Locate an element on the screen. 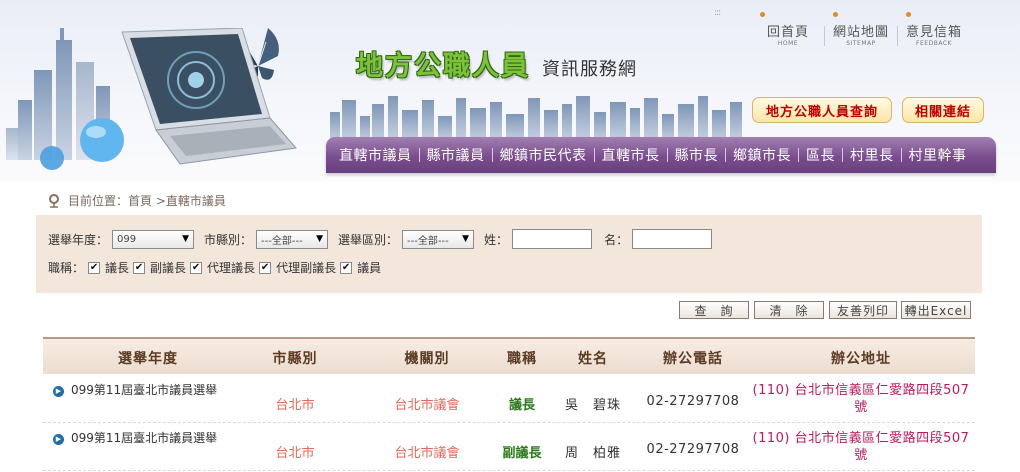 The width and height of the screenshot is (1020, 472). site-title: 地方公職人員 資訊服務網 is located at coordinates (496, 63).